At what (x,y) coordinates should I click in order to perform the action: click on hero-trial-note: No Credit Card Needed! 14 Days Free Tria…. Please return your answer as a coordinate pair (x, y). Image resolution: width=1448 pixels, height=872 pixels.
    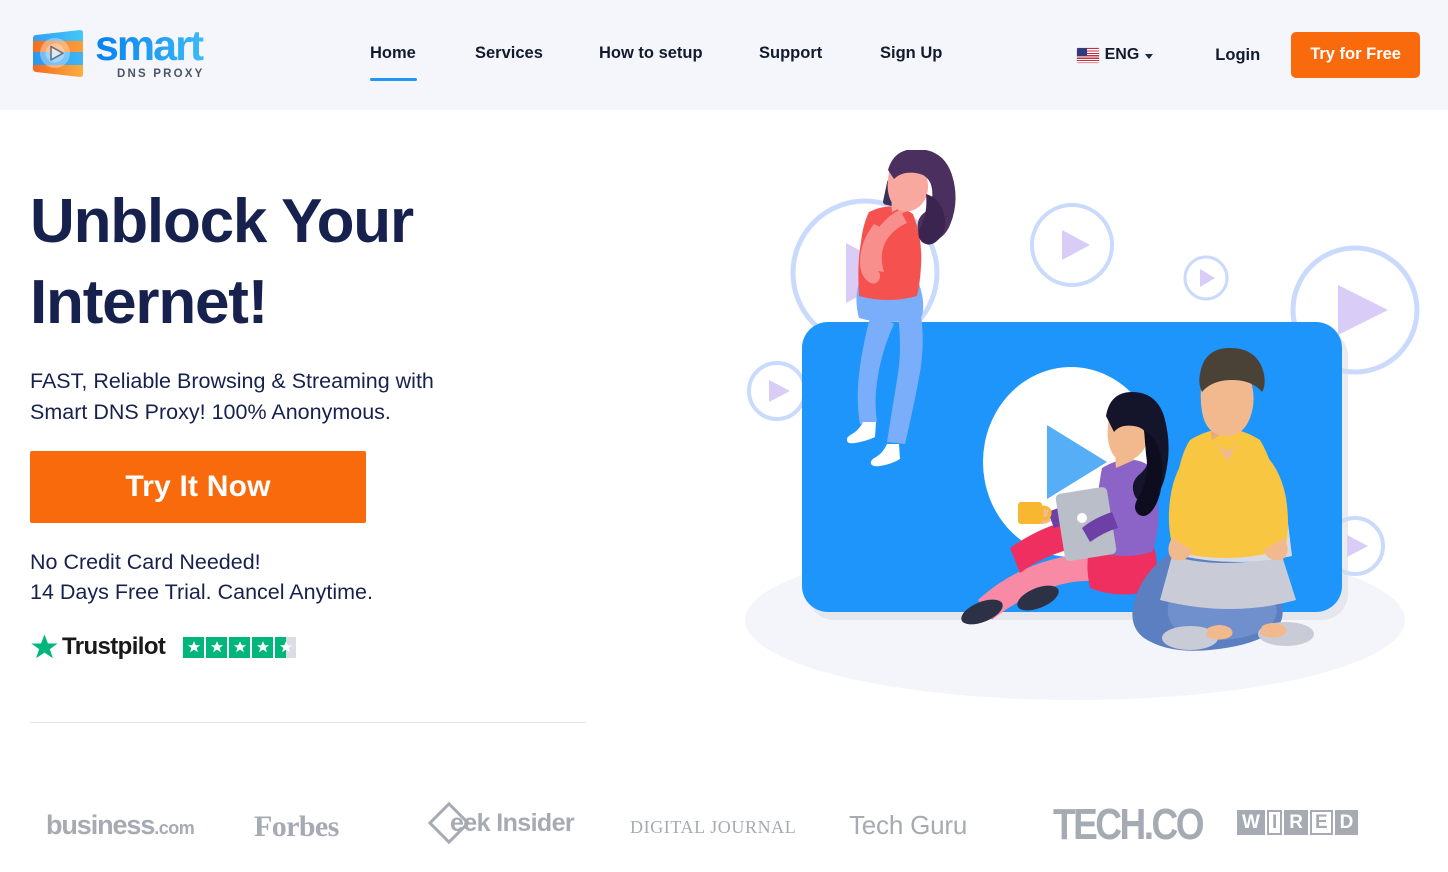
    Looking at the image, I should click on (330, 577).